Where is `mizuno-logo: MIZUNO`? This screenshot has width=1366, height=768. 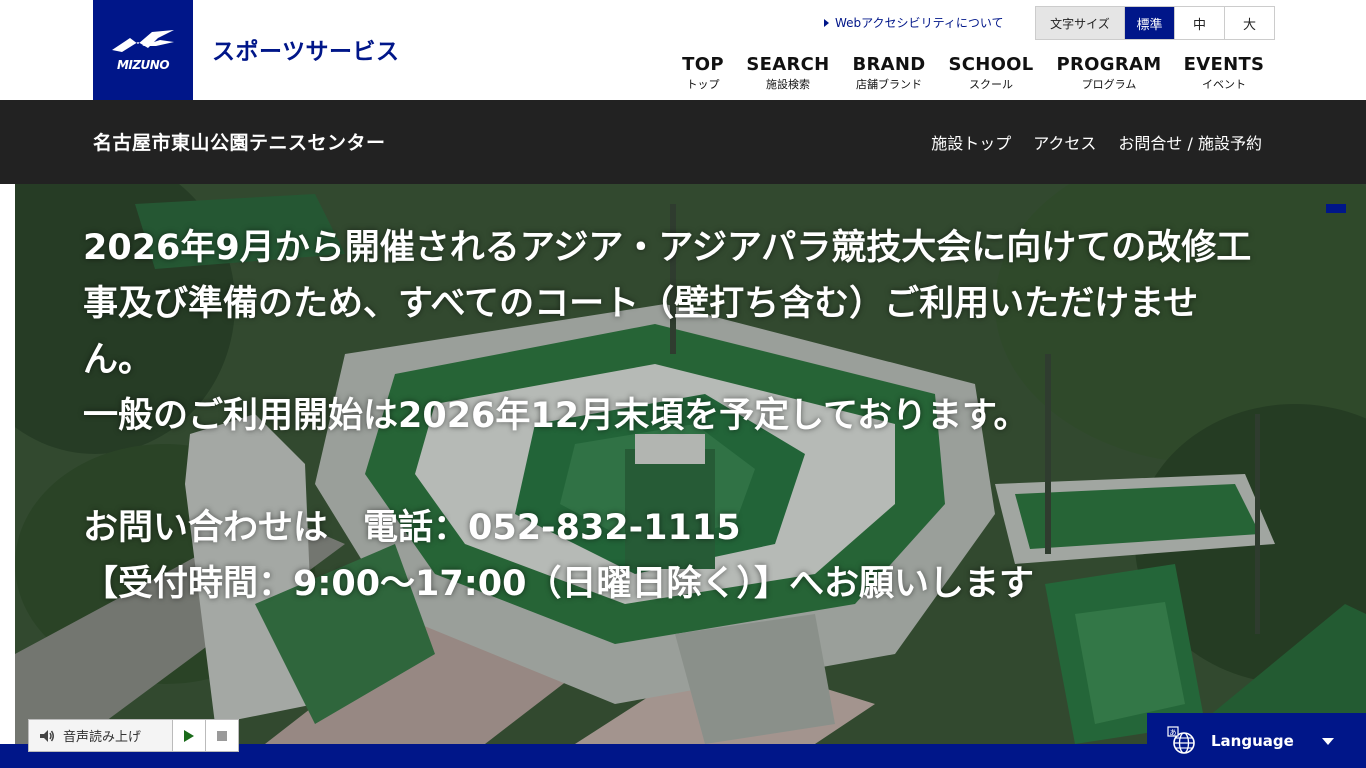
mizuno-logo: MIZUNO is located at coordinates (143, 50).